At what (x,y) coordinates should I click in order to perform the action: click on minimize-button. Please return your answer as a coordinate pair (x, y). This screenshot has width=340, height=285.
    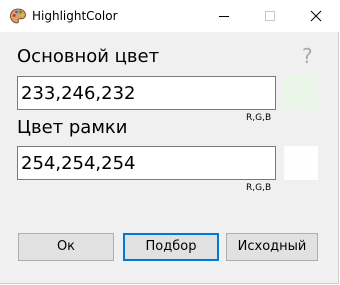
    Looking at the image, I should click on (224, 16).